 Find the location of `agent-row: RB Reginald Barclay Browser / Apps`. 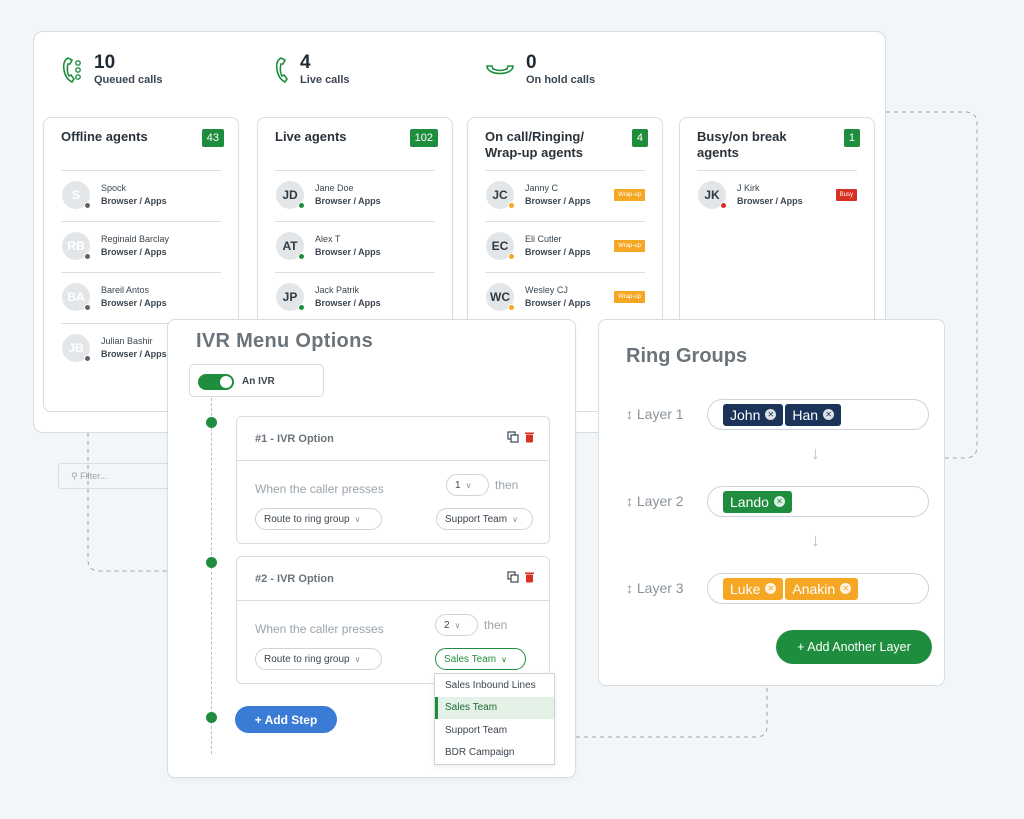

agent-row: RB Reginald Barclay Browser / Apps is located at coordinates (141, 247).